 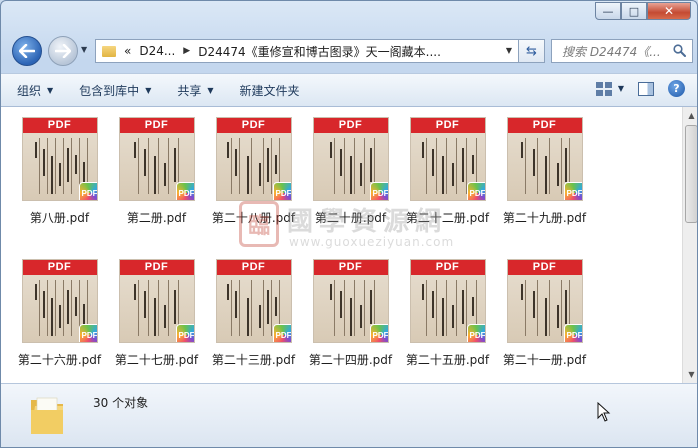 What do you see at coordinates (156, 359) in the screenshot?
I see `file-name: 第二十七册.pdf` at bounding box center [156, 359].